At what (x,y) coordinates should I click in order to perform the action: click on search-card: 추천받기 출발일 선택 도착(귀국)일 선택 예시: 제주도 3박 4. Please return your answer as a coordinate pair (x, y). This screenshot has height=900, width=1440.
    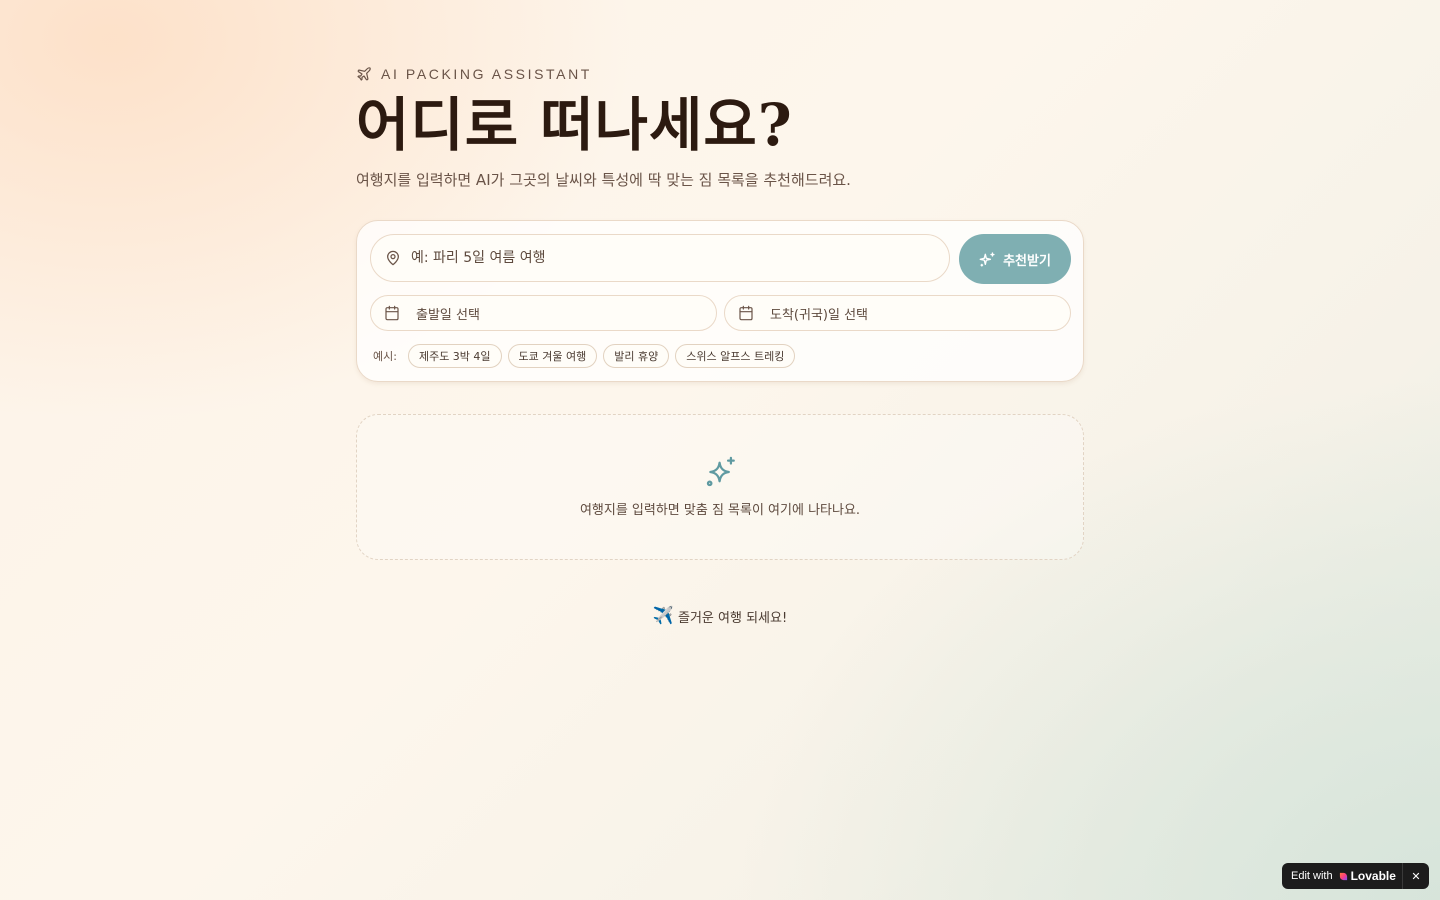
    Looking at the image, I should click on (720, 301).